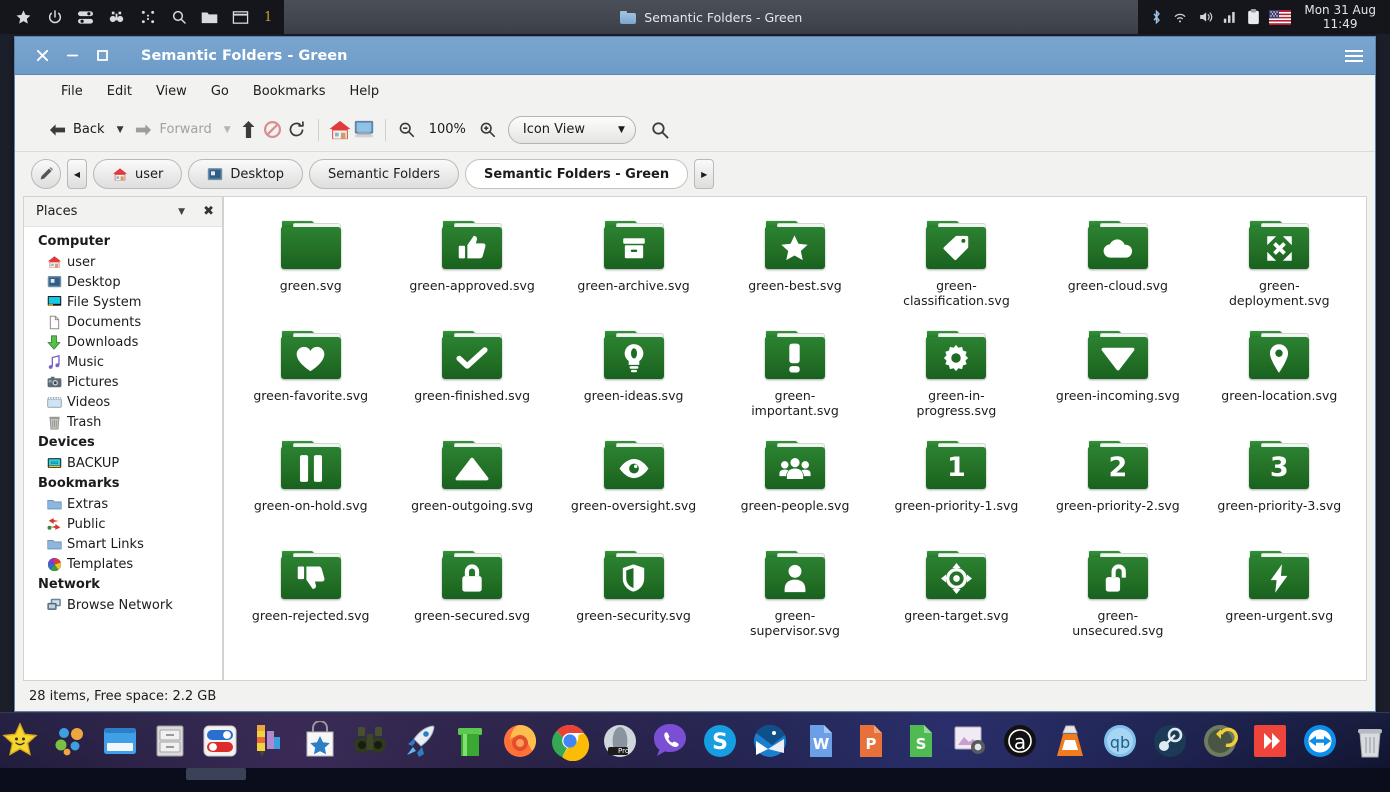 This screenshot has width=1390, height=792. I want to click on dock-pipe-icon, so click(470, 741).